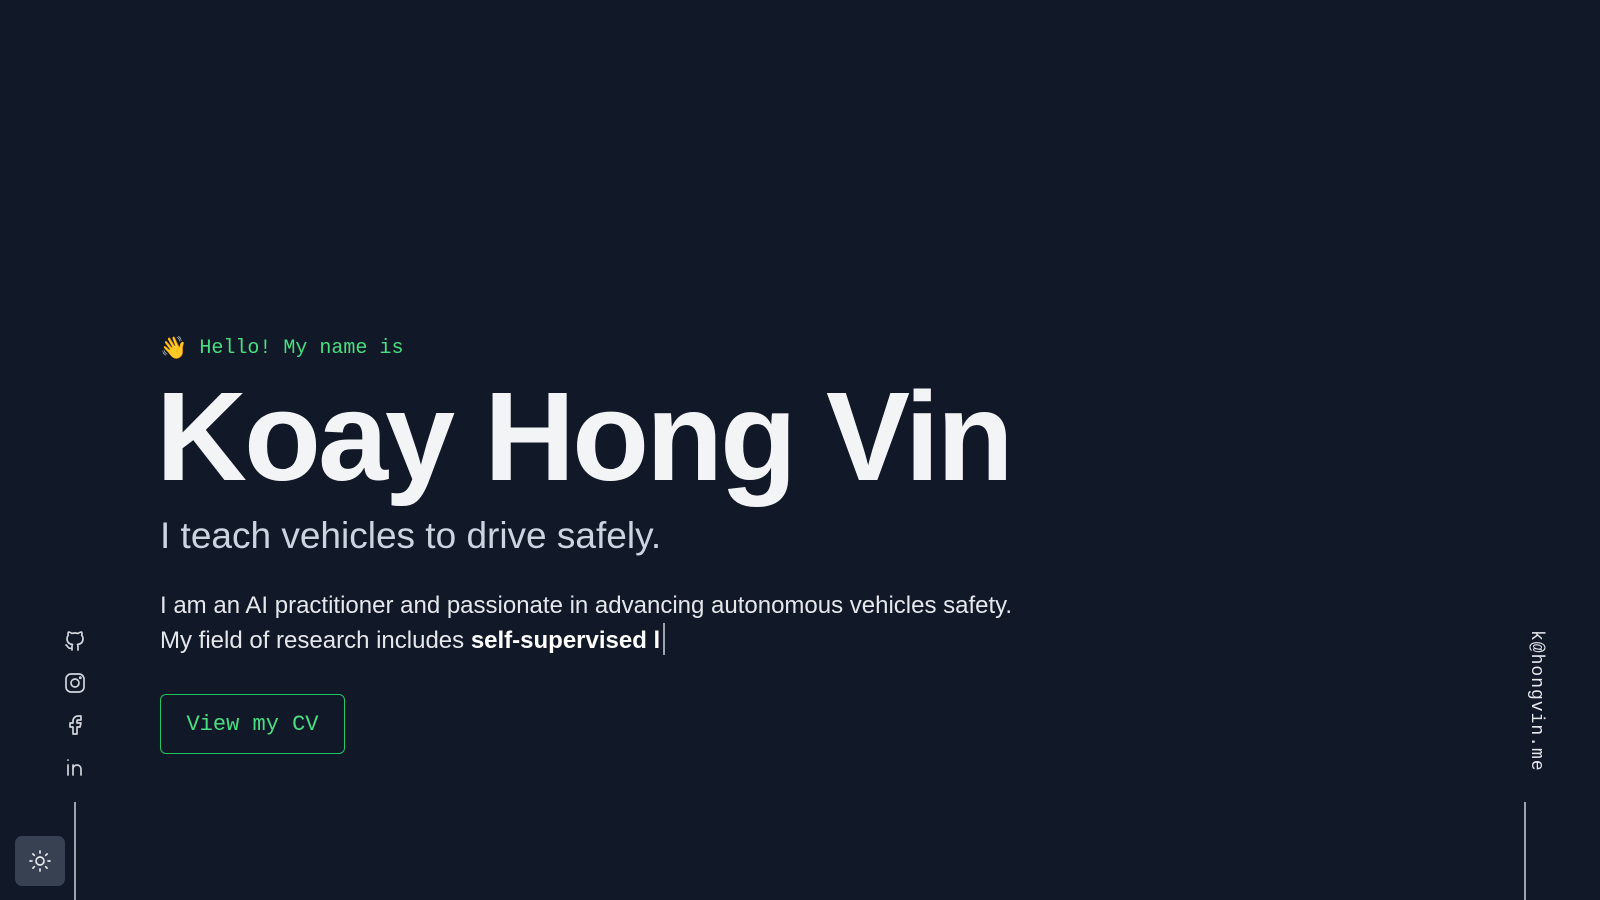  Describe the element at coordinates (1525, 851) in the screenshot. I see `right-divider-line` at that location.